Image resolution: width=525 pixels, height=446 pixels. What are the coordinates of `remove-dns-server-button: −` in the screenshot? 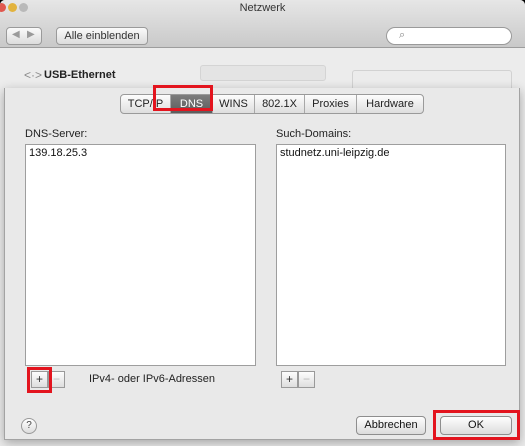 It's located at (56, 379).